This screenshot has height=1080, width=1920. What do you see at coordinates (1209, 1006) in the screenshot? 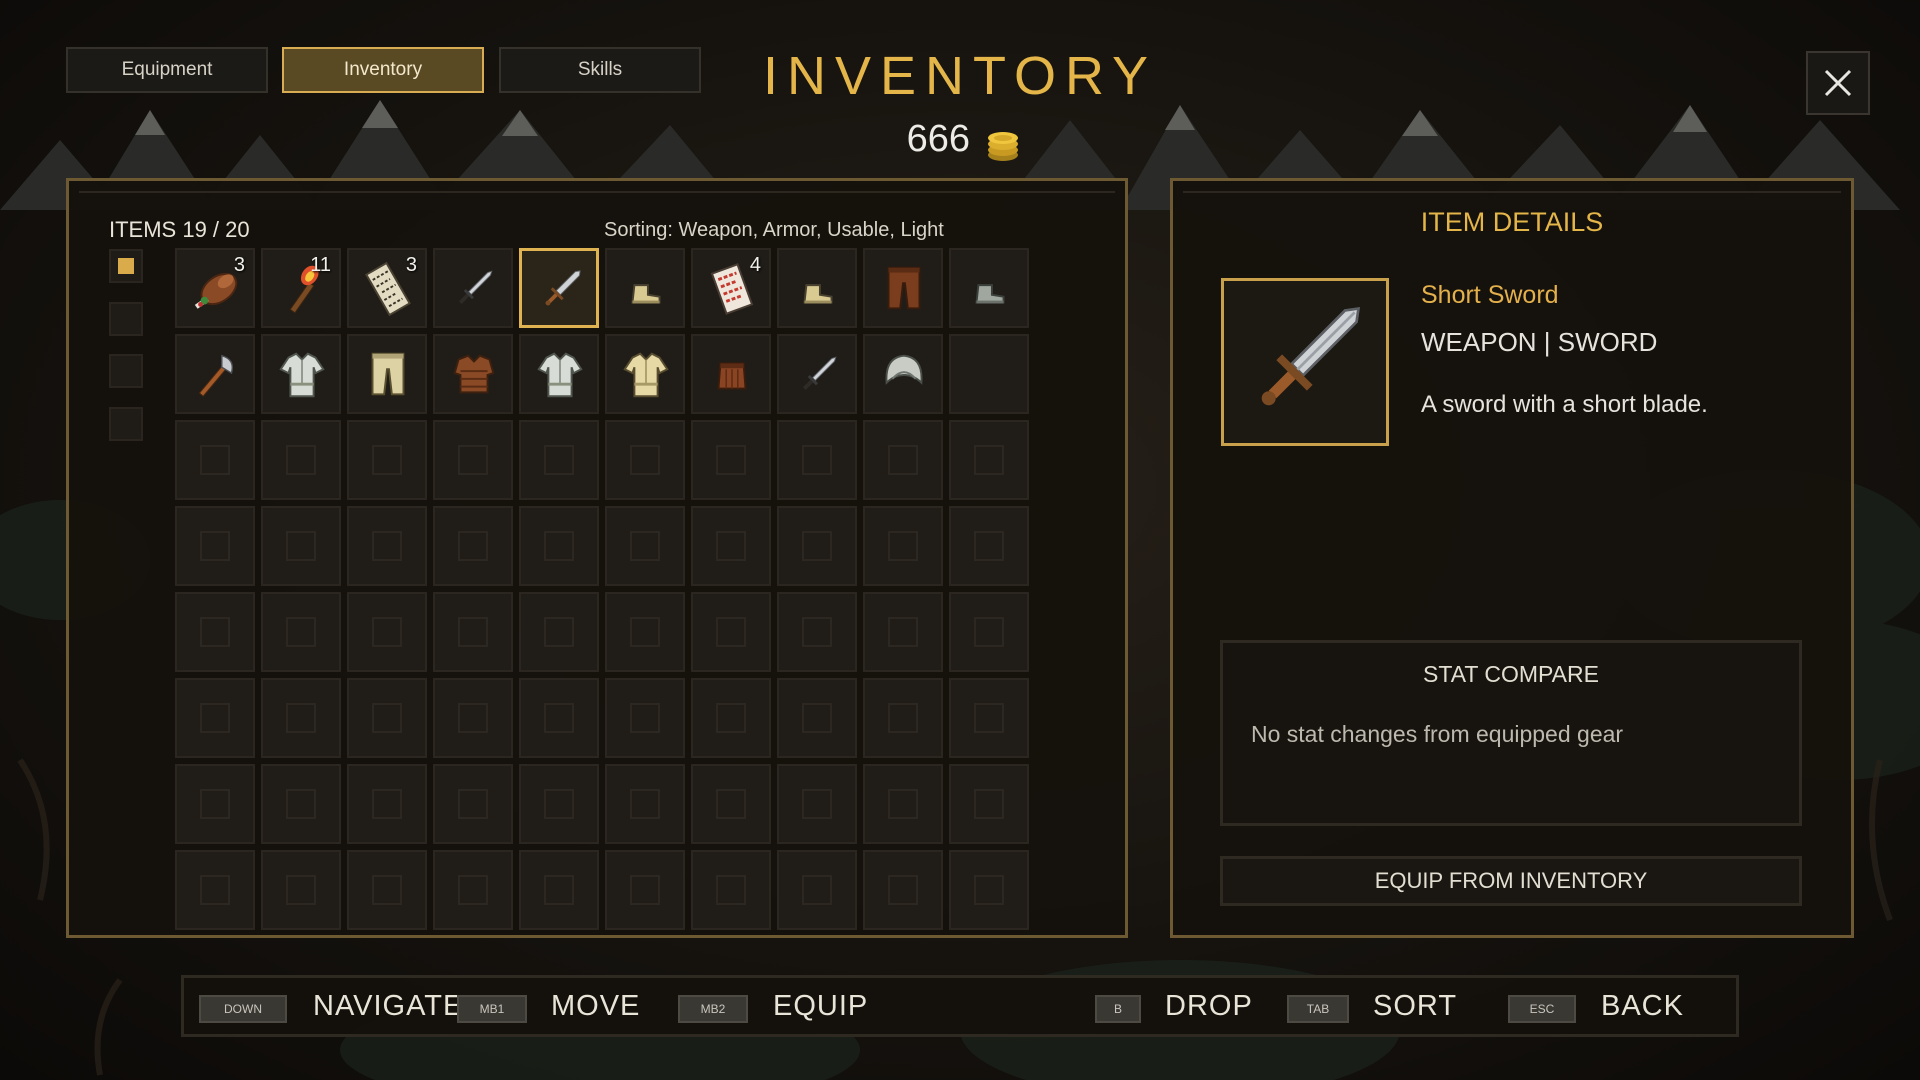
I see `hint-drop: DROP` at bounding box center [1209, 1006].